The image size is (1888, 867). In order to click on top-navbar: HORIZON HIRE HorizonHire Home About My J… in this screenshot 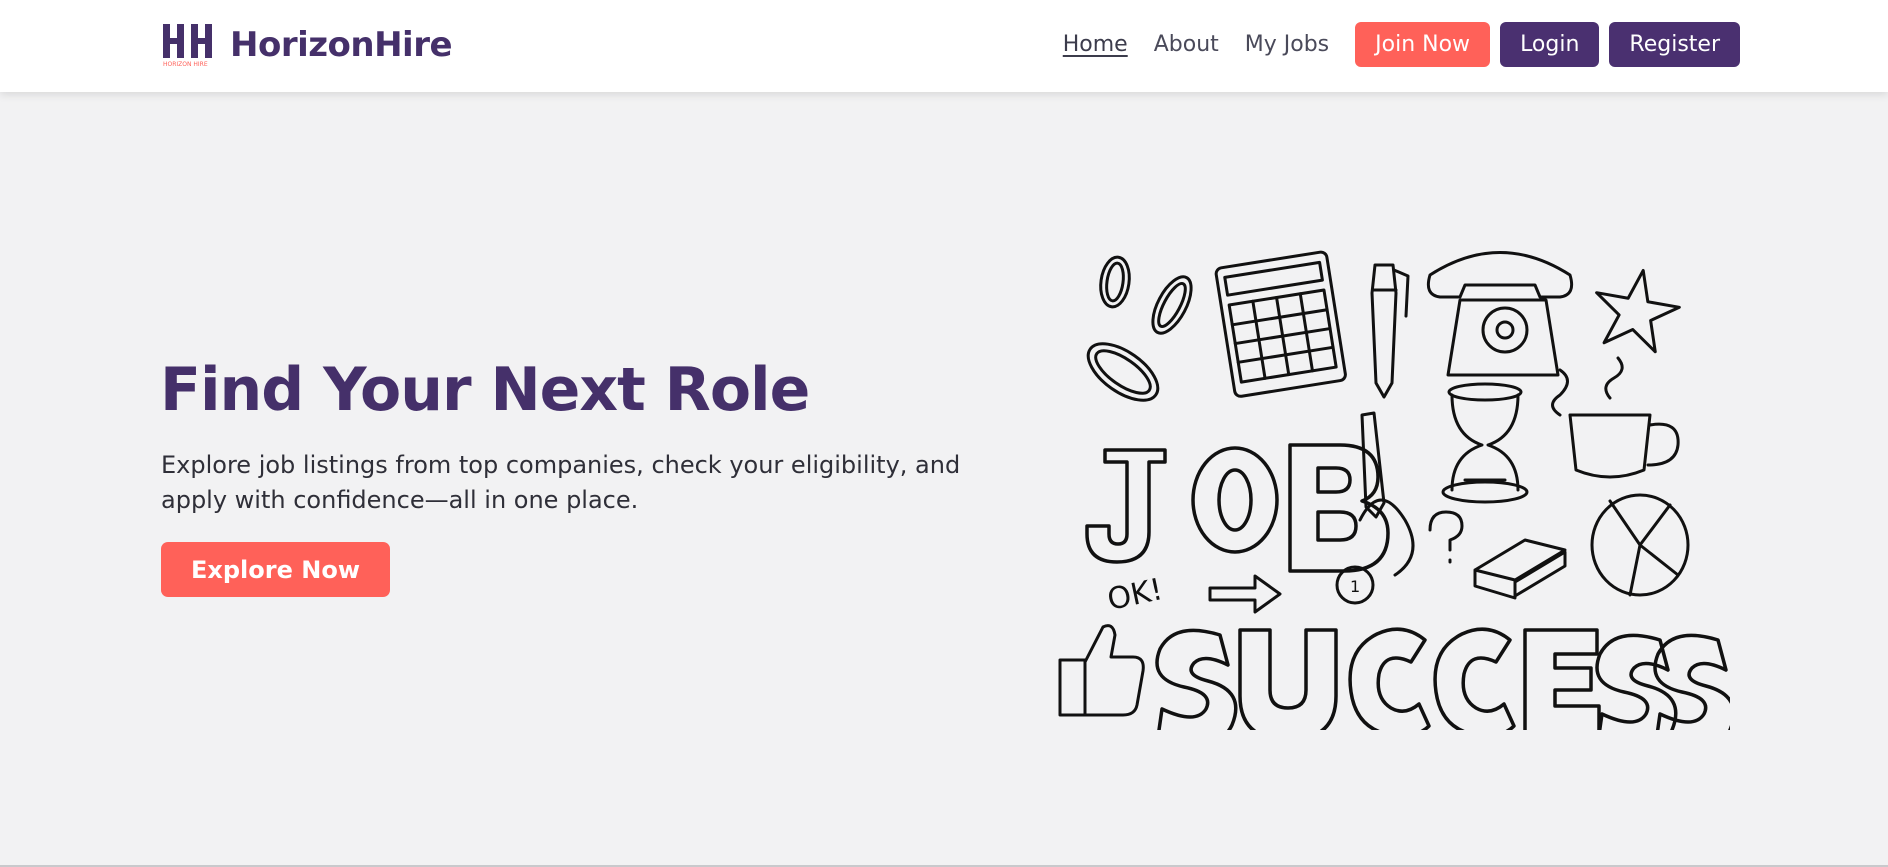, I will do `click(944, 46)`.